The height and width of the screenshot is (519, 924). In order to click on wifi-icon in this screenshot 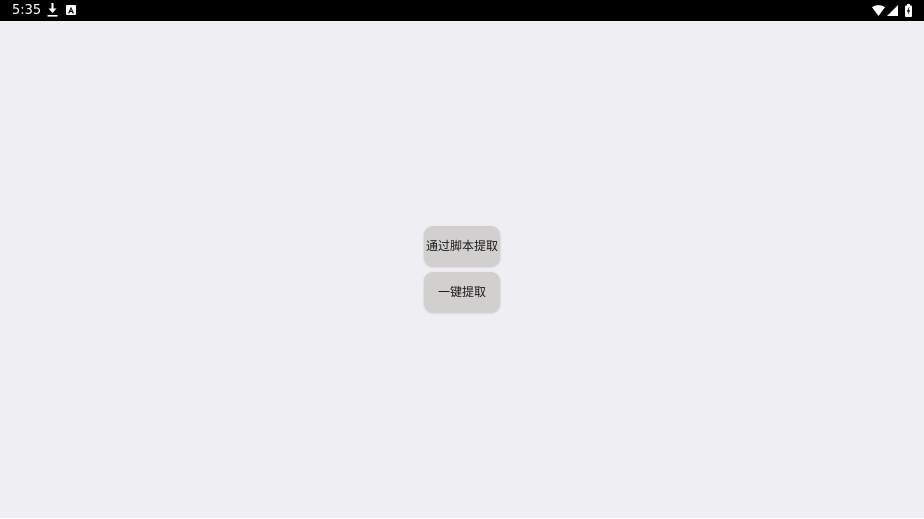, I will do `click(878, 10)`.